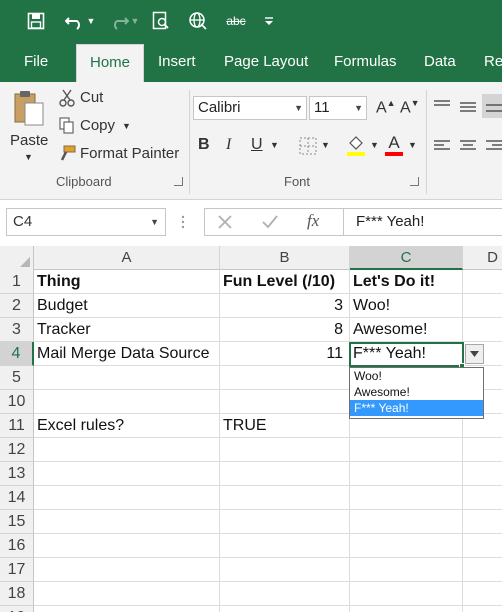 The height and width of the screenshot is (612, 502). I want to click on cell-b2: 3, so click(285, 306).